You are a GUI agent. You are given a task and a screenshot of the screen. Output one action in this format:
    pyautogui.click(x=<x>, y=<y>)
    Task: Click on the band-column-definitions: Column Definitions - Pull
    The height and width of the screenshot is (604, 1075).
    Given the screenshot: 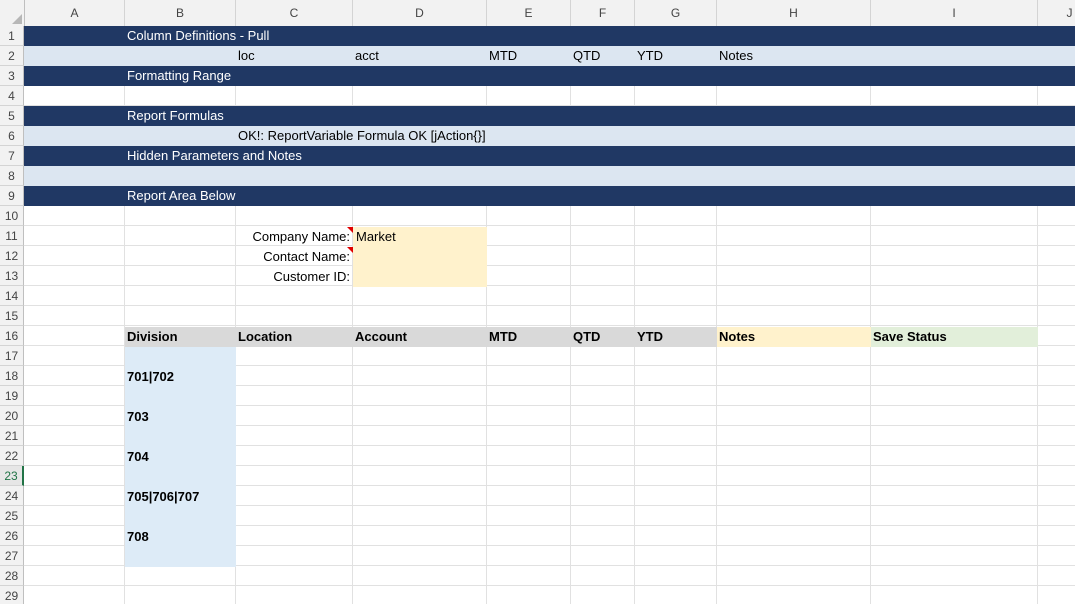 What is the action you would take?
    pyautogui.click(x=549, y=36)
    